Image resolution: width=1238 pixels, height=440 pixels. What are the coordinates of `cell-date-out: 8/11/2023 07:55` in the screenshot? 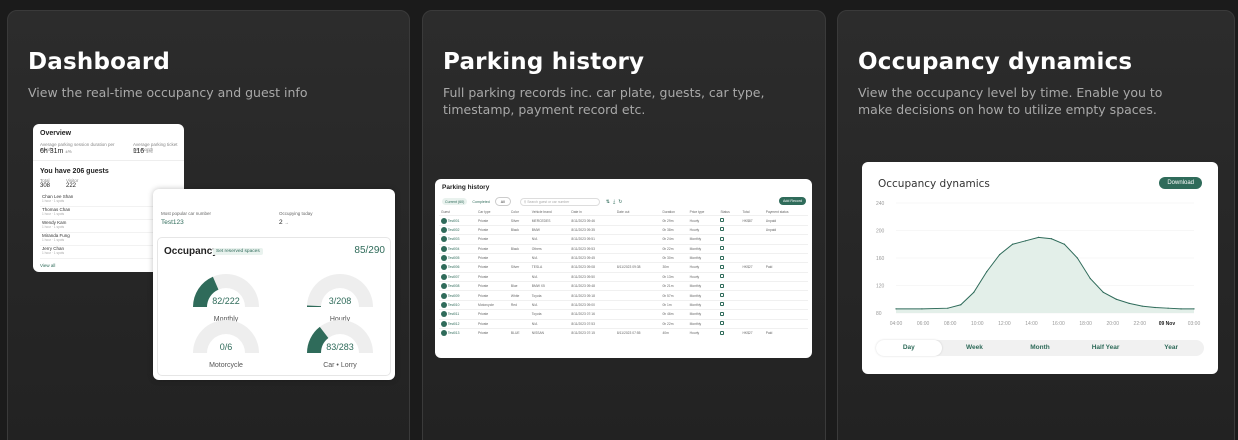 It's located at (637, 332).